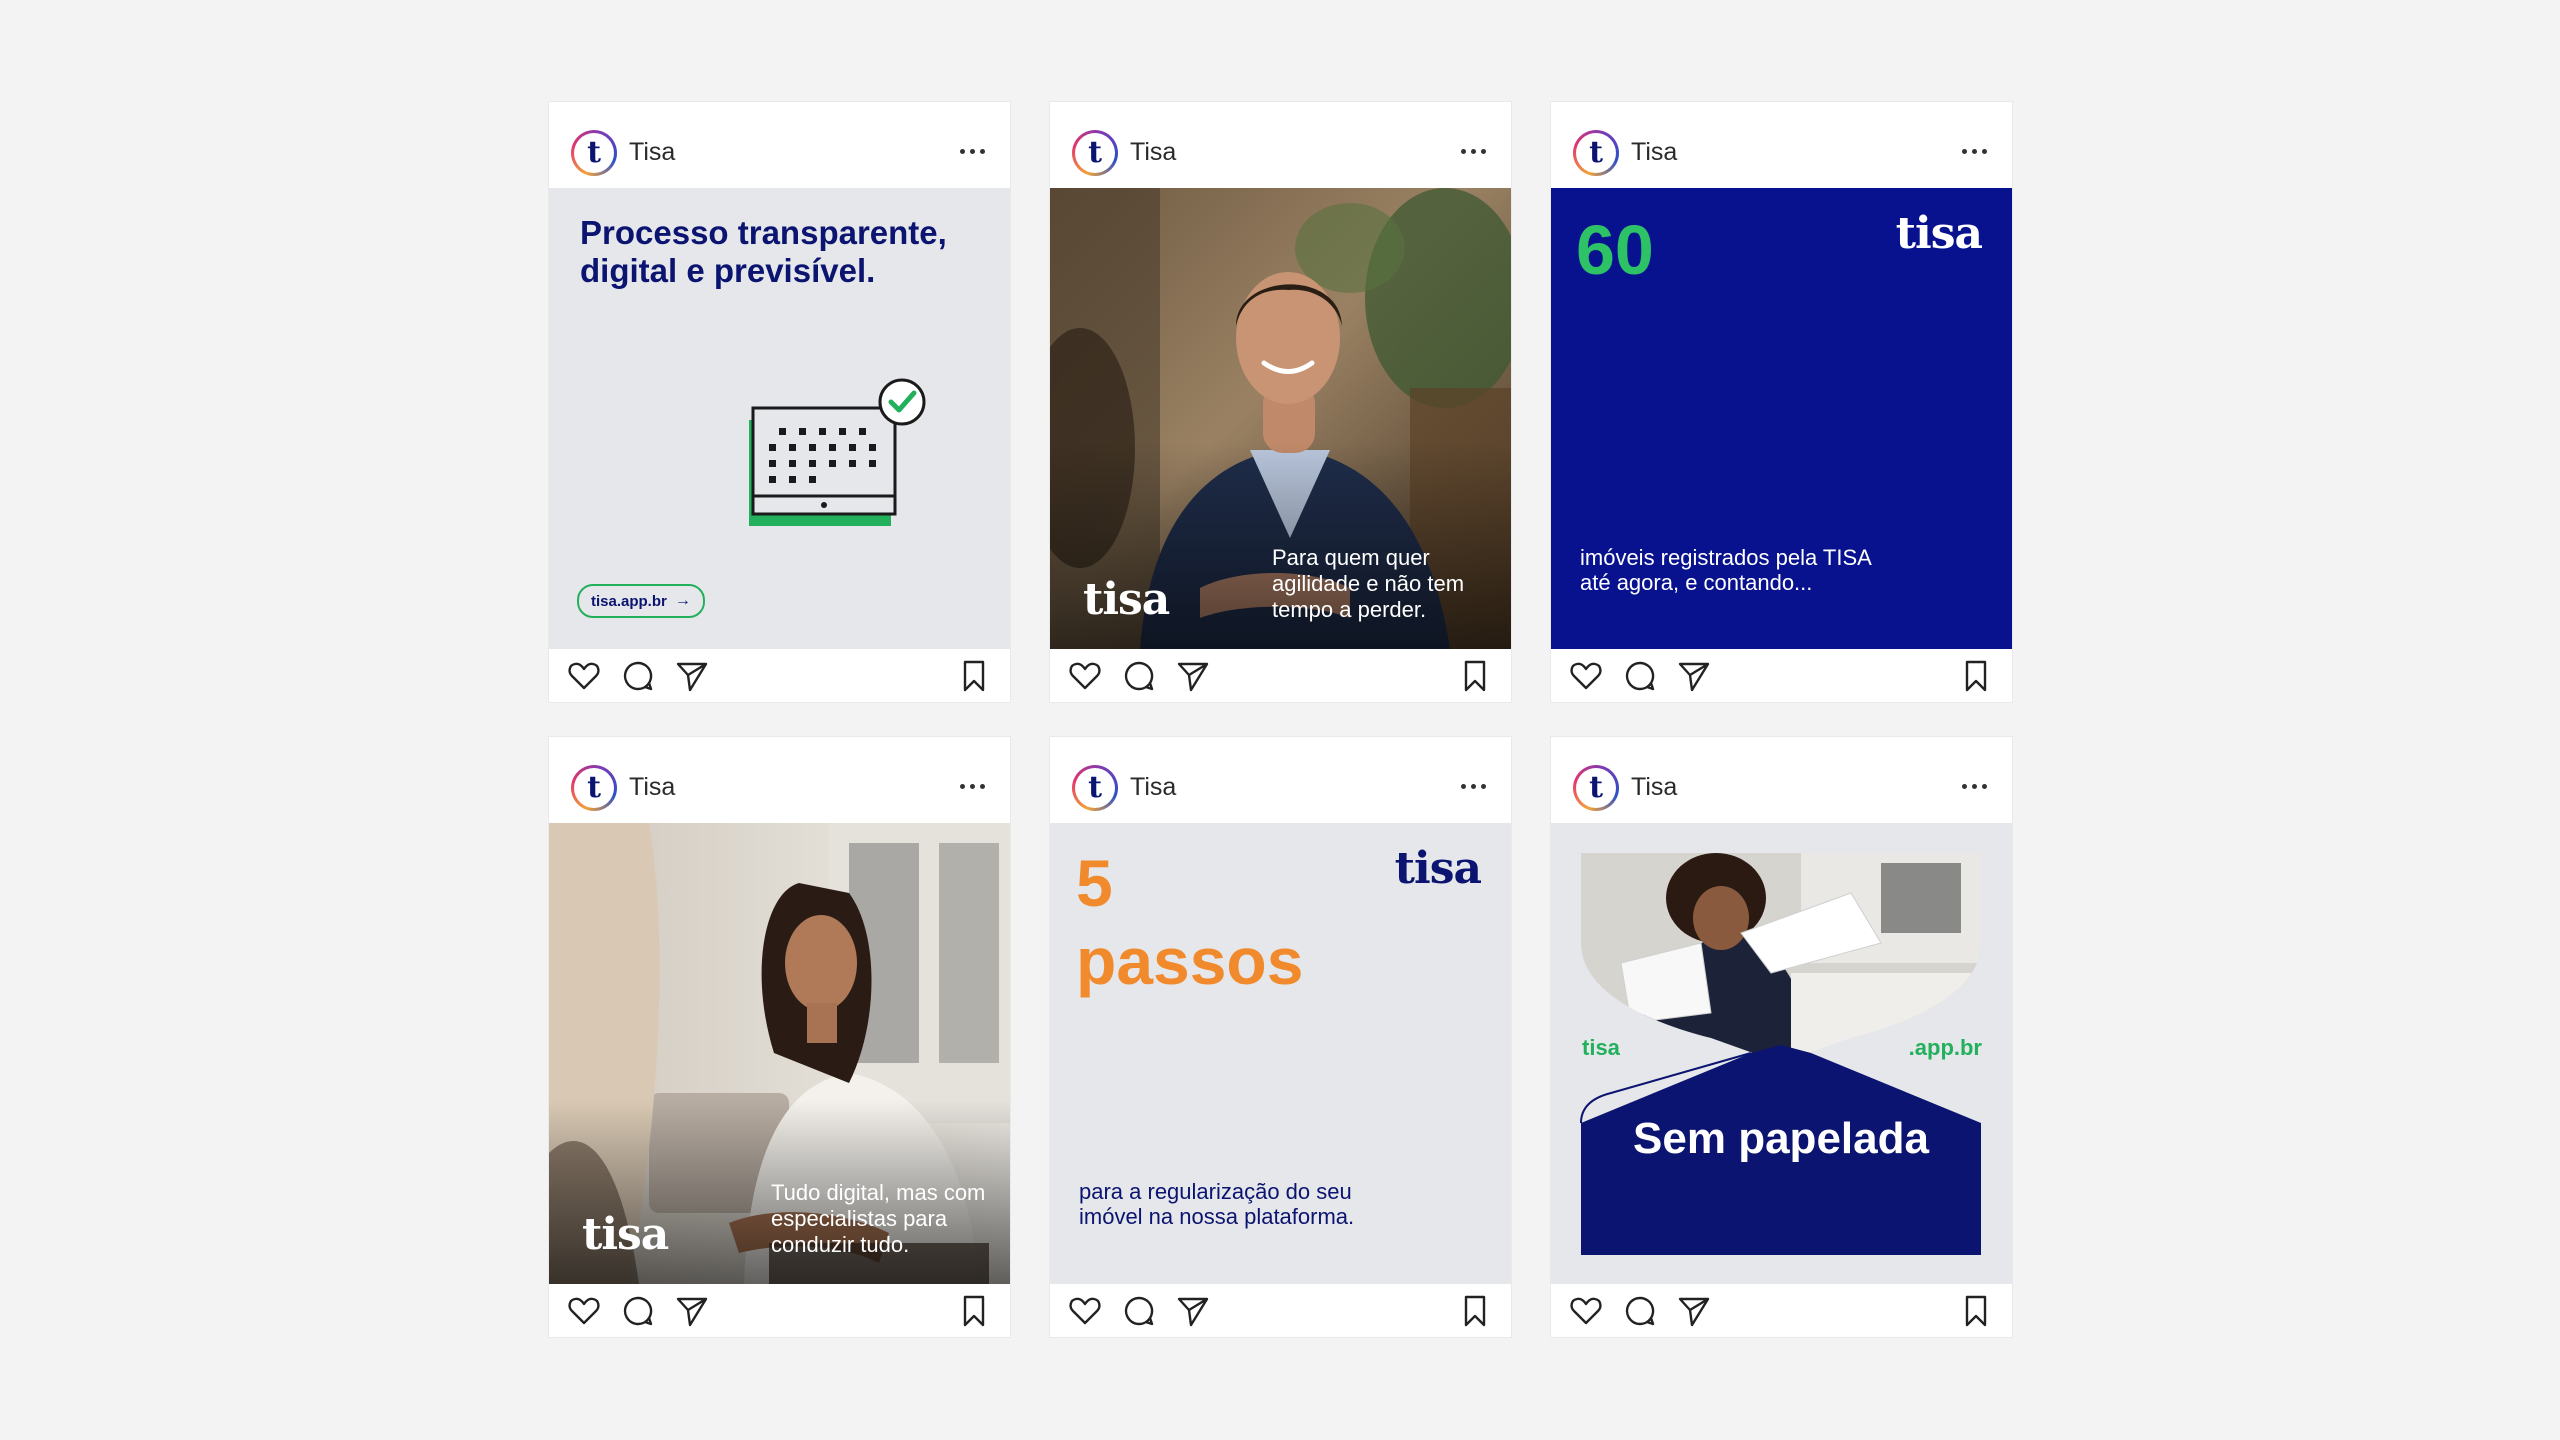 This screenshot has height=1440, width=2560. Describe the element at coordinates (629, 601) in the screenshot. I see `url-label: tisa.app.br` at that location.